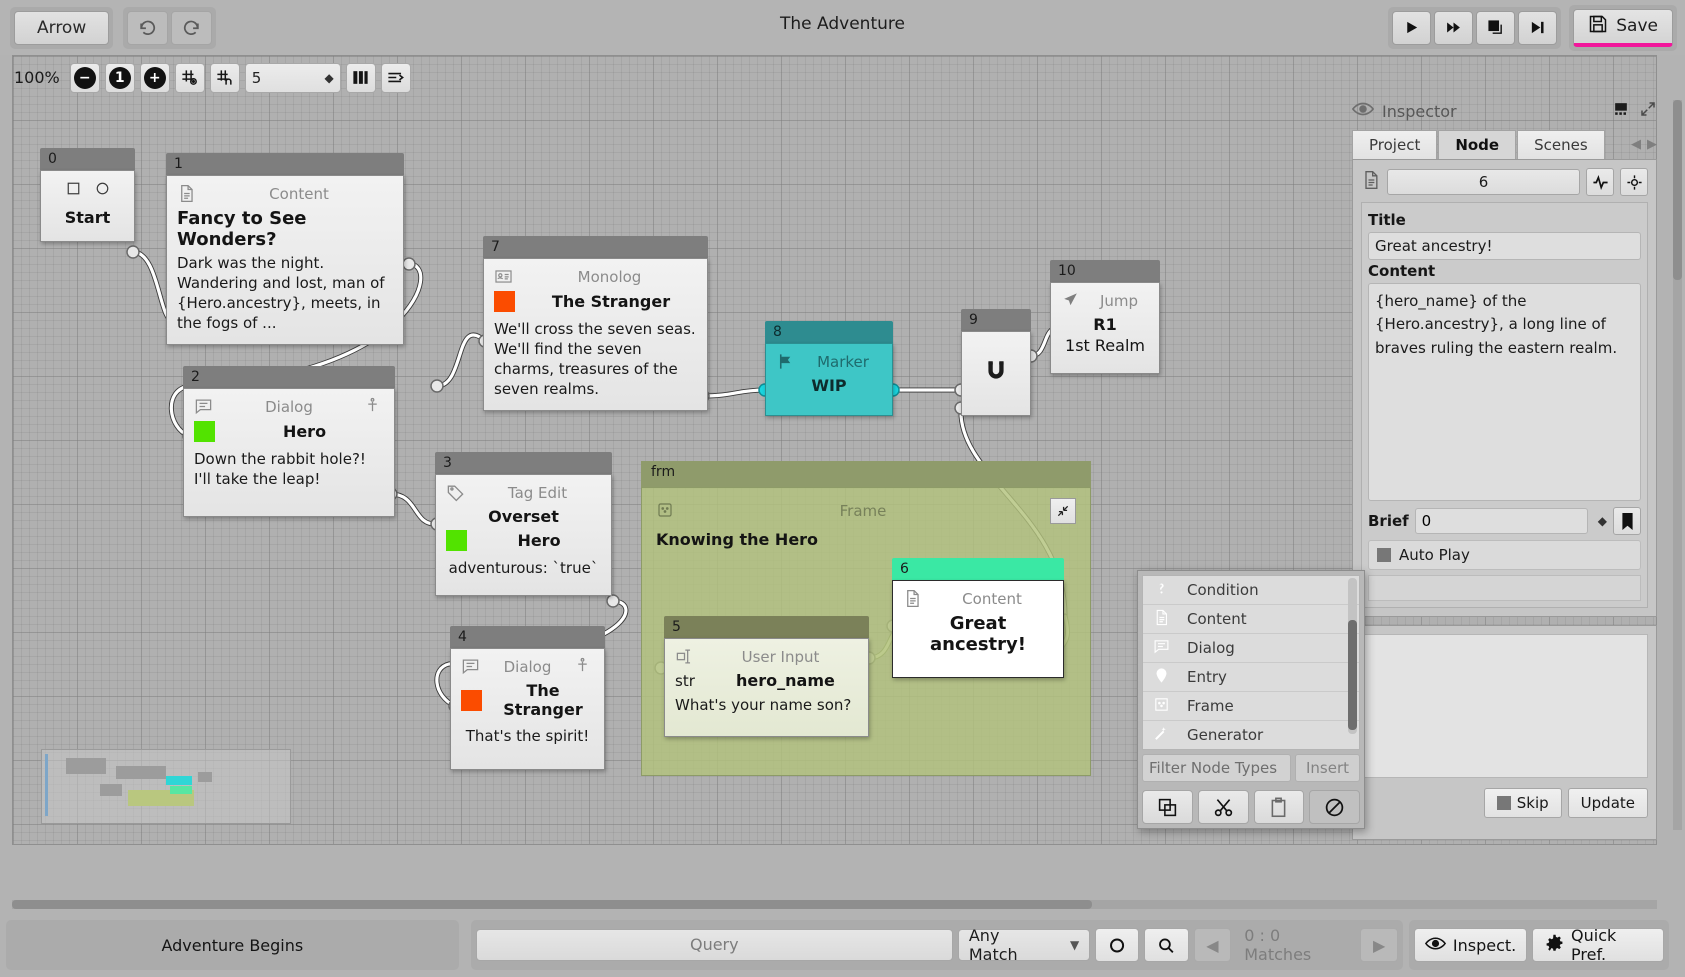 The image size is (1685, 977). I want to click on frame-type-label: Frame, so click(863, 511).